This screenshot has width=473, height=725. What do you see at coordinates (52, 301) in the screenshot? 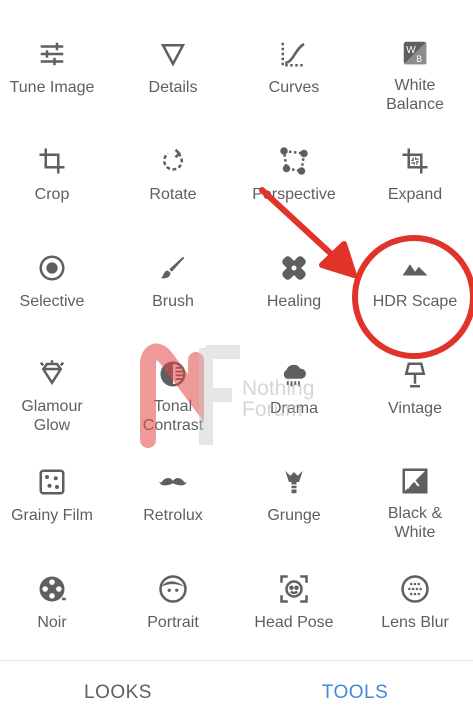
I see `tool-label: Selective` at bounding box center [52, 301].